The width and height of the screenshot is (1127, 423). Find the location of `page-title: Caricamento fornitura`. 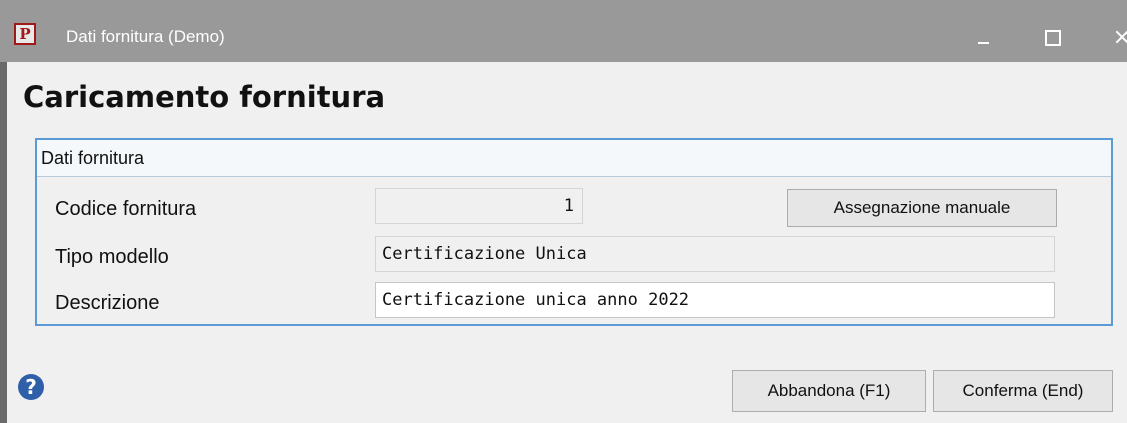

page-title: Caricamento fornitura is located at coordinates (204, 97).